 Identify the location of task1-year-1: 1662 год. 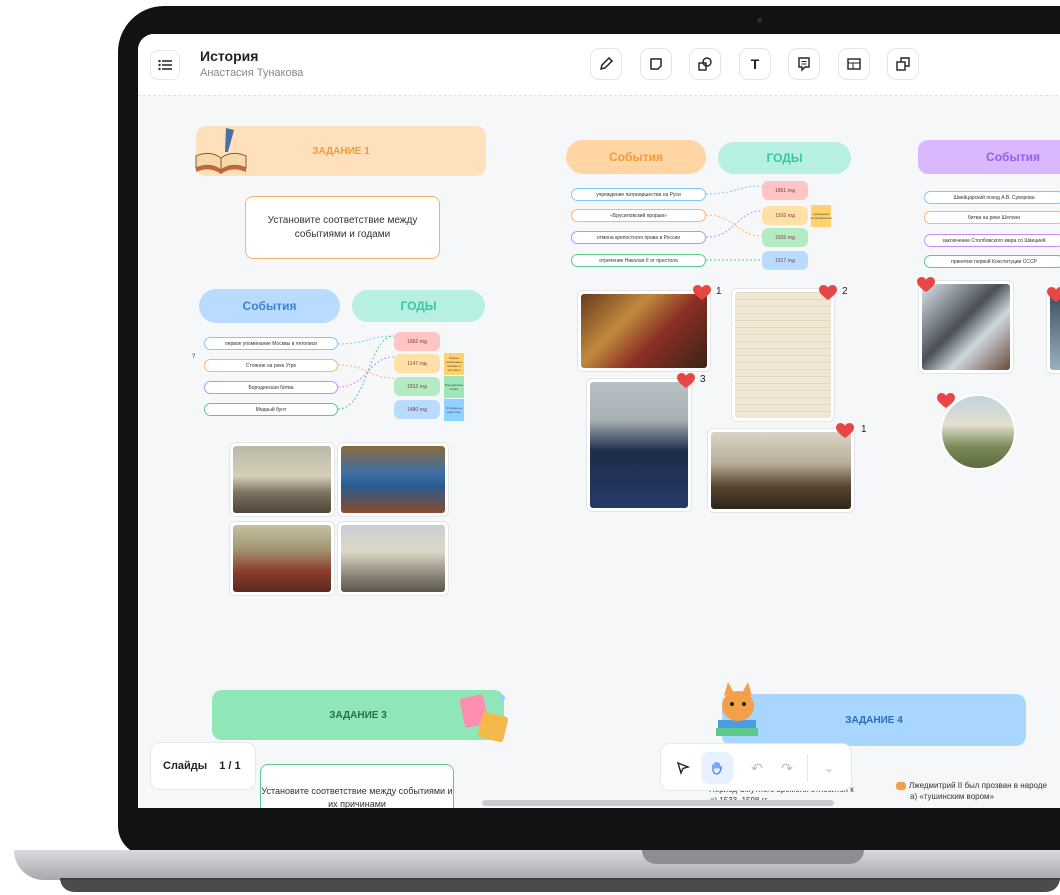
(417, 341).